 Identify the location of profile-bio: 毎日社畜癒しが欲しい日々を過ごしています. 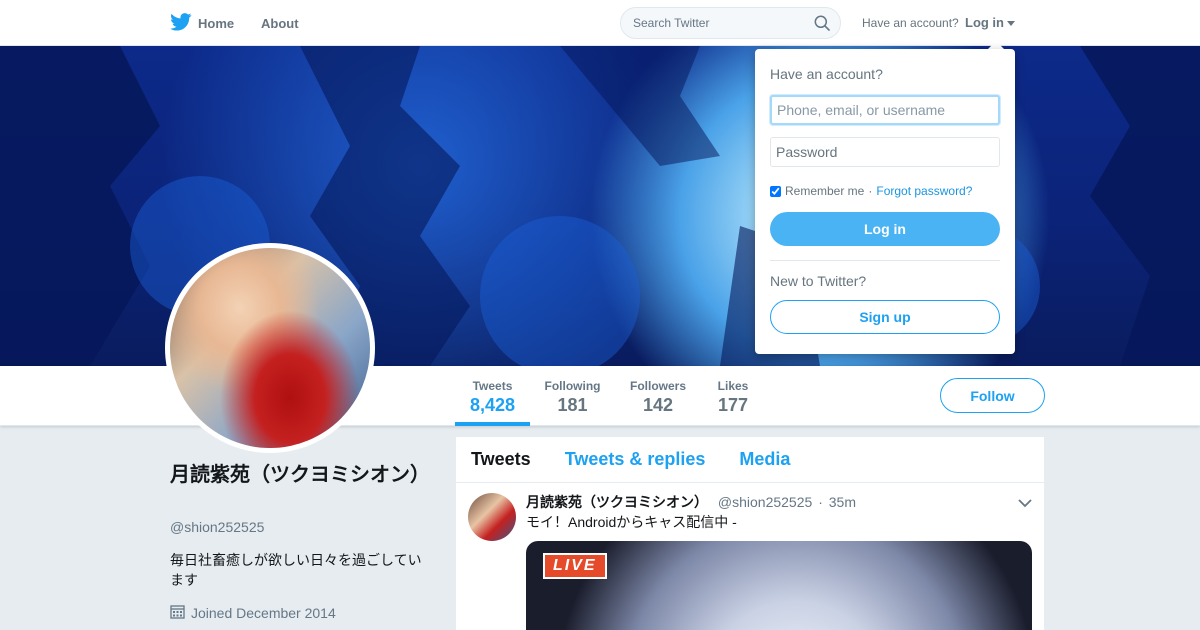
(296, 570).